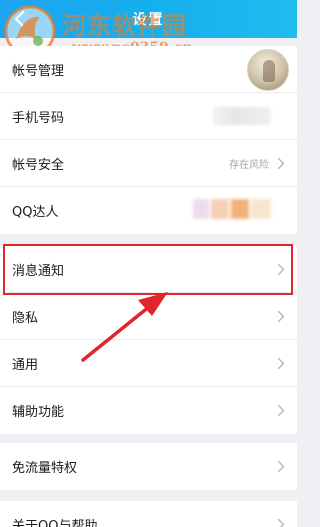  What do you see at coordinates (38, 271) in the screenshot?
I see `row-label: 消息通知` at bounding box center [38, 271].